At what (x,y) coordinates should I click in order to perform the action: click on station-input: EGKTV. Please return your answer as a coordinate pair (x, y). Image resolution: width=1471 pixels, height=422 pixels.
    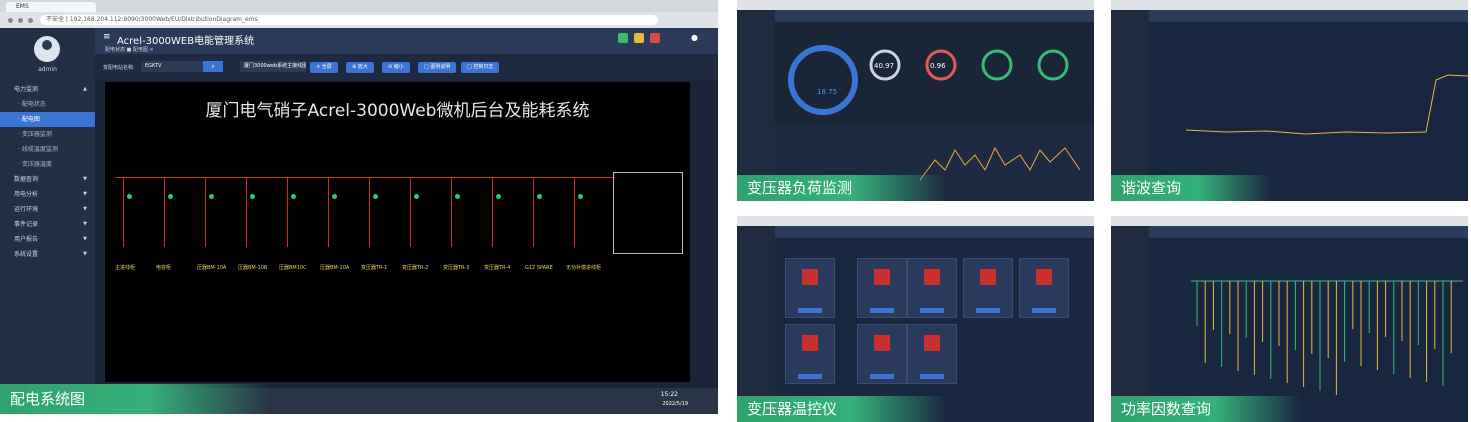
    Looking at the image, I should click on (173, 66).